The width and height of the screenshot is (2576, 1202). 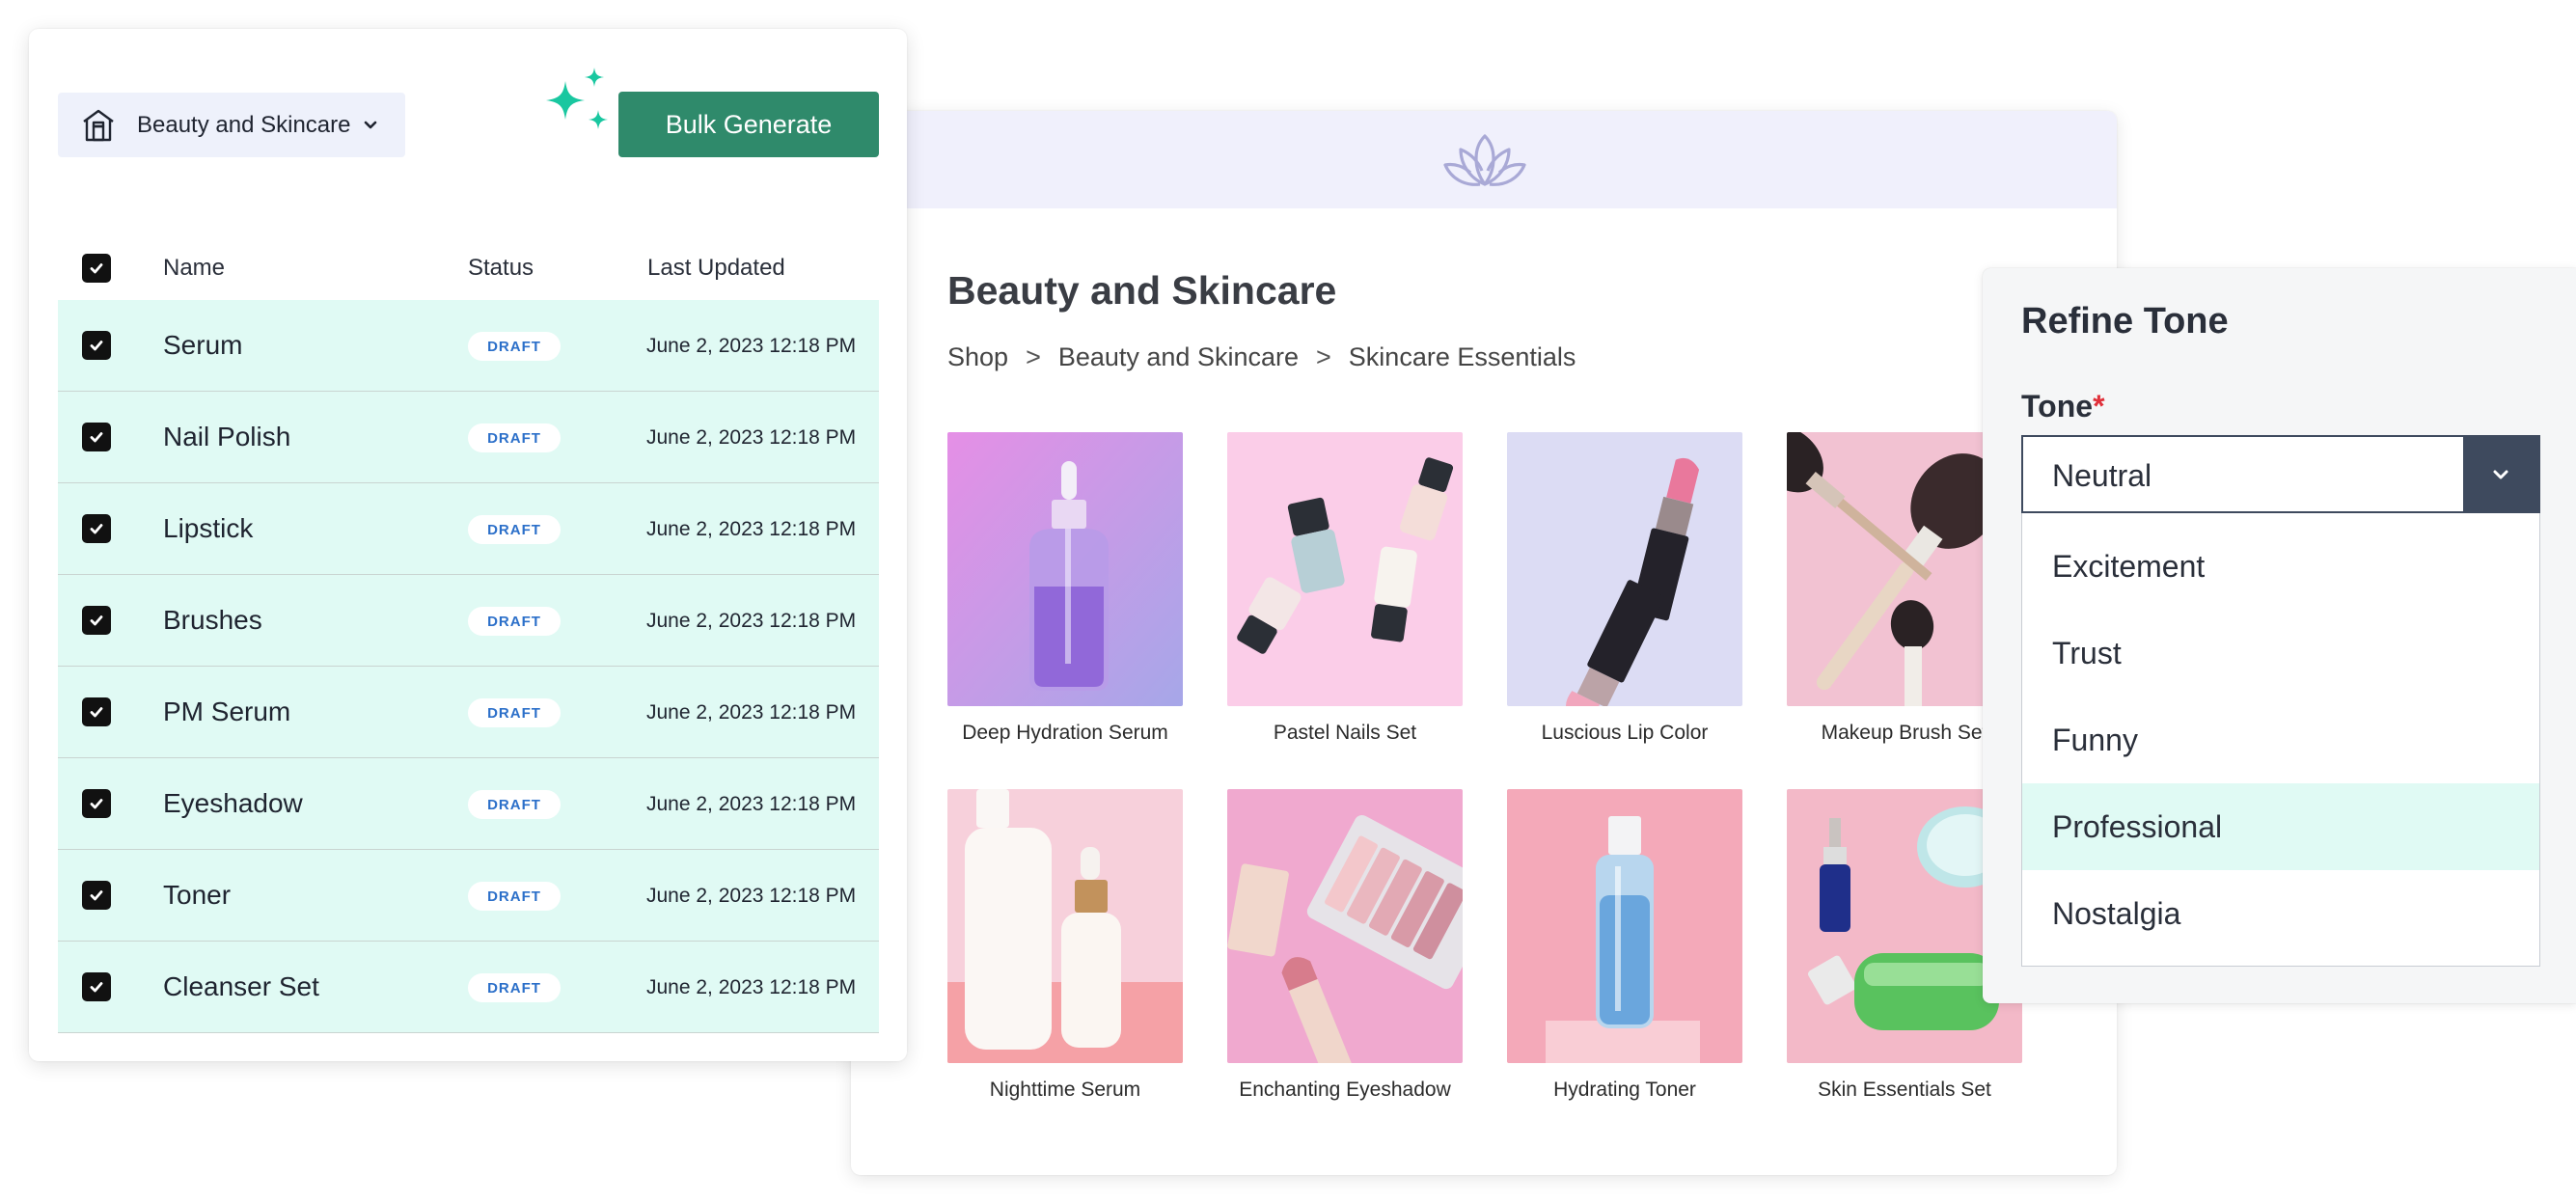 I want to click on product-name: Eyeshadow, so click(x=233, y=803).